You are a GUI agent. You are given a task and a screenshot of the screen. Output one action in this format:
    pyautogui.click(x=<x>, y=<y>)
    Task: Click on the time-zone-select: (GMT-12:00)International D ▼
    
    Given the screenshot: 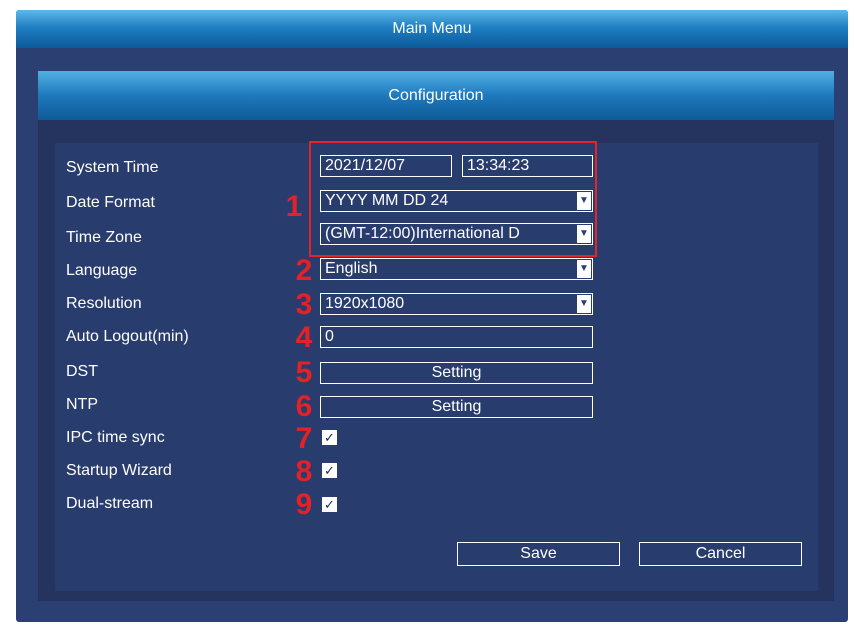 What is the action you would take?
    pyautogui.click(x=456, y=234)
    